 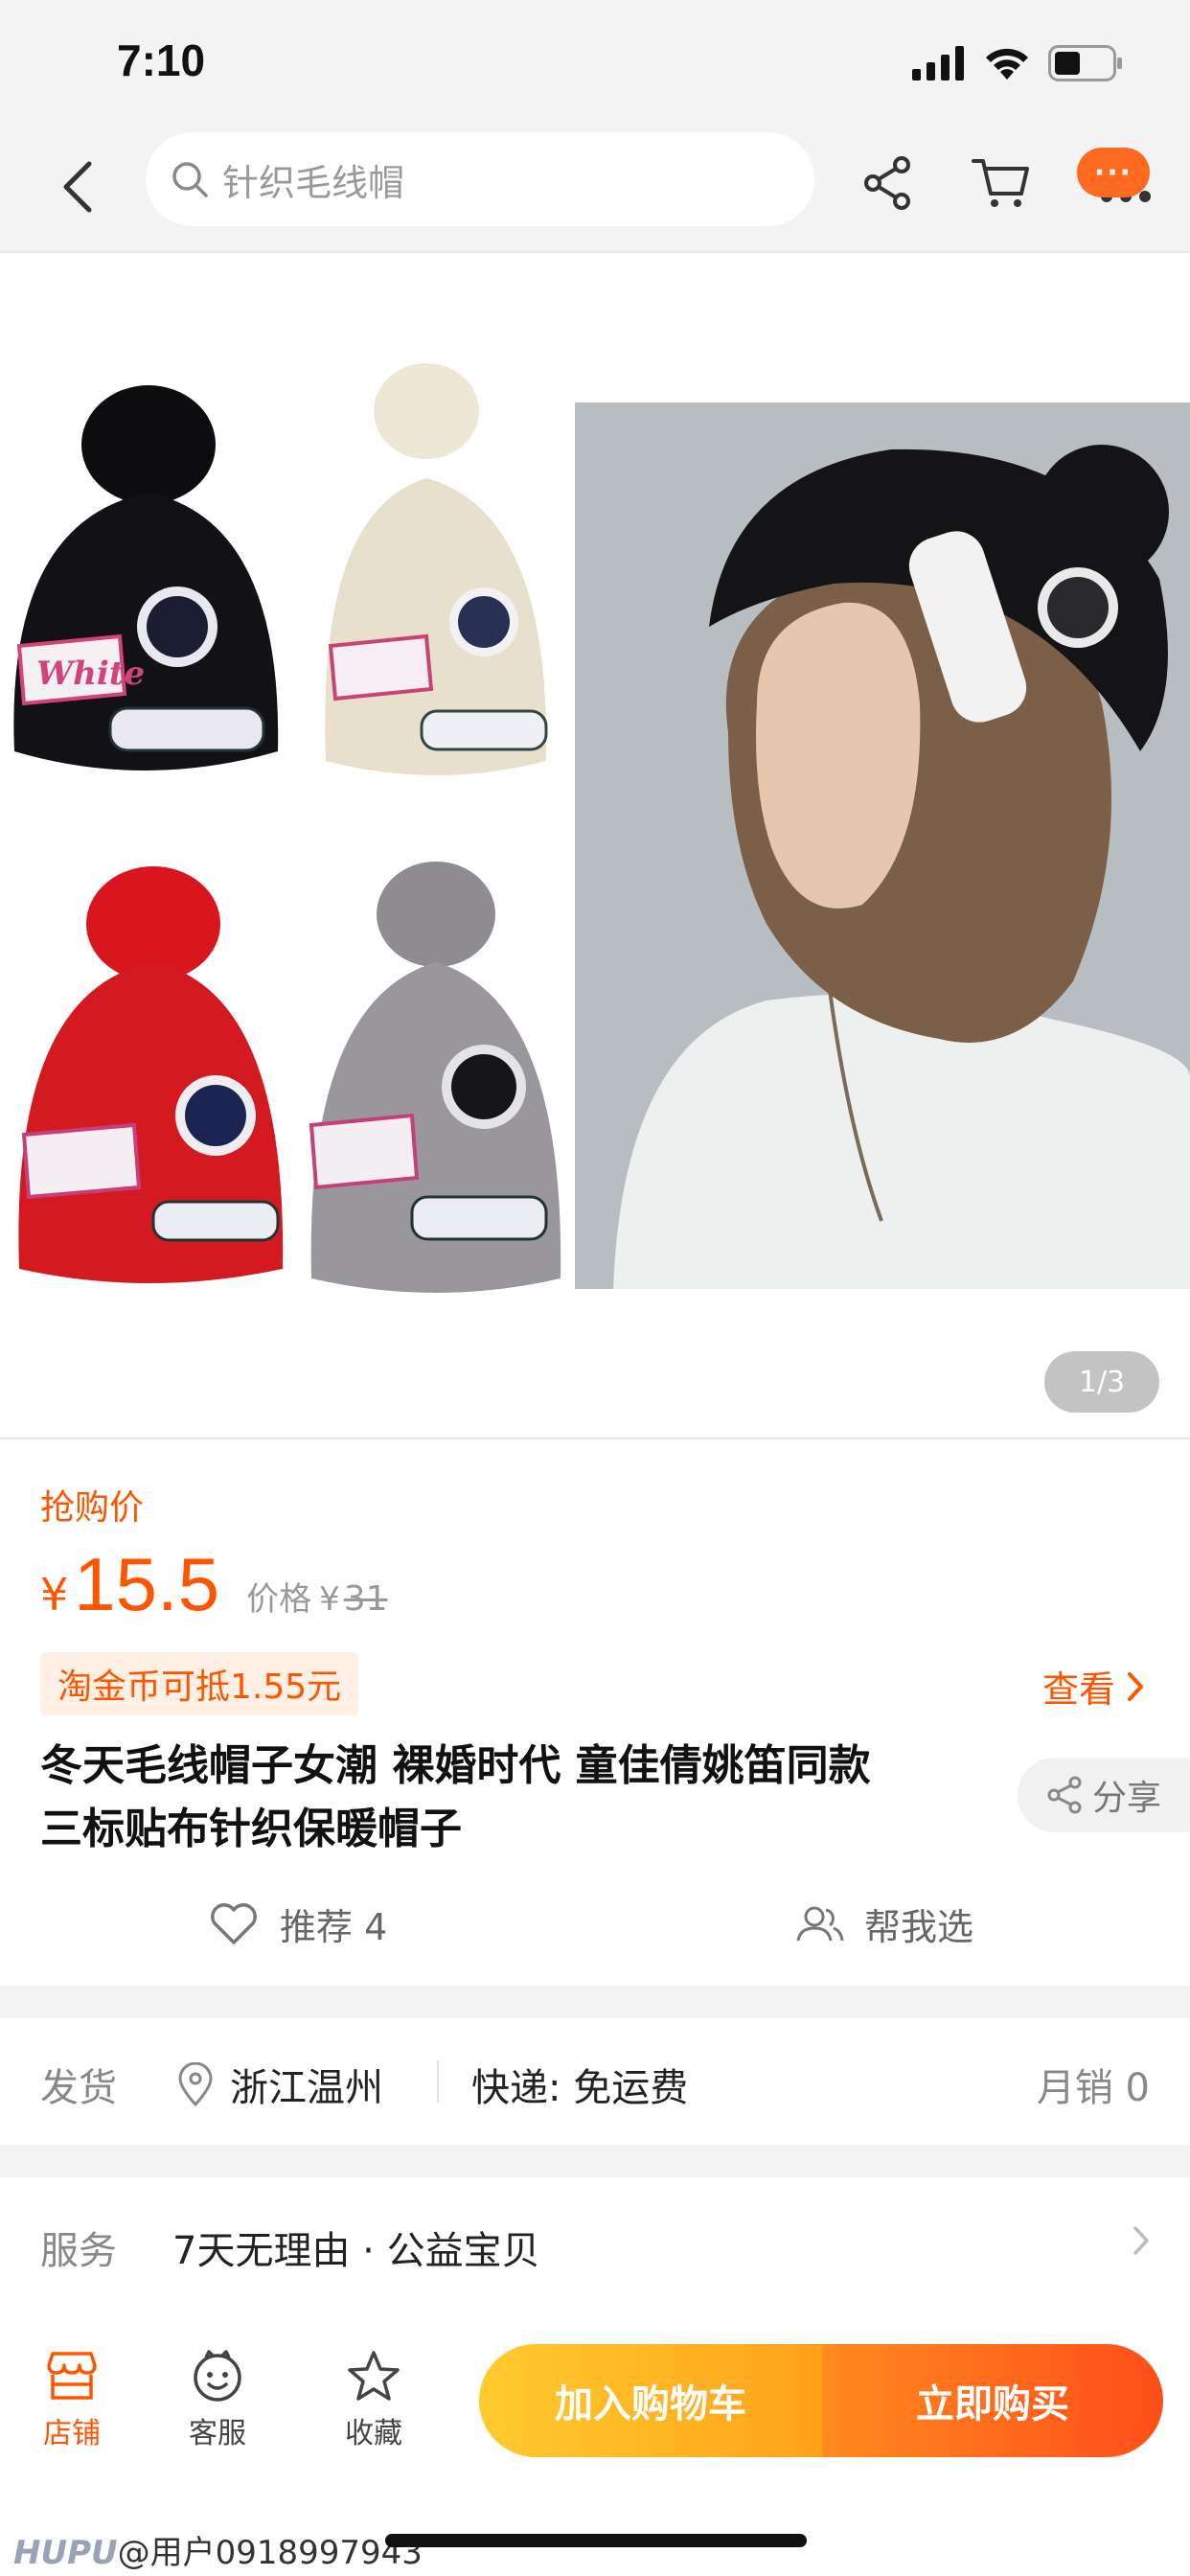 I want to click on status-time: 7:10, so click(x=162, y=60).